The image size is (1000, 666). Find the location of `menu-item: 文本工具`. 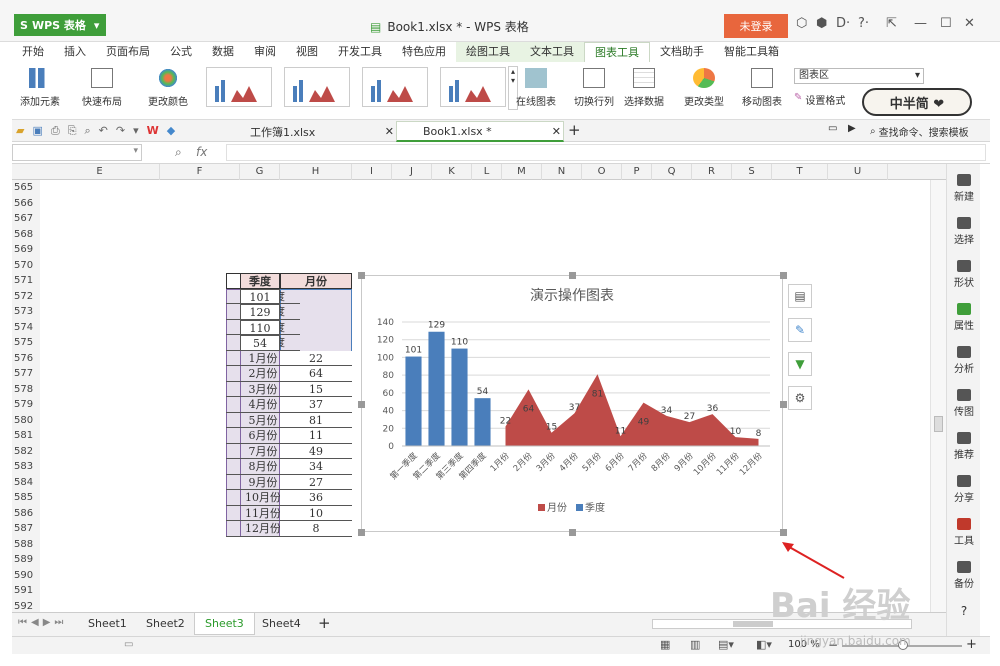

menu-item: 文本工具 is located at coordinates (552, 52).